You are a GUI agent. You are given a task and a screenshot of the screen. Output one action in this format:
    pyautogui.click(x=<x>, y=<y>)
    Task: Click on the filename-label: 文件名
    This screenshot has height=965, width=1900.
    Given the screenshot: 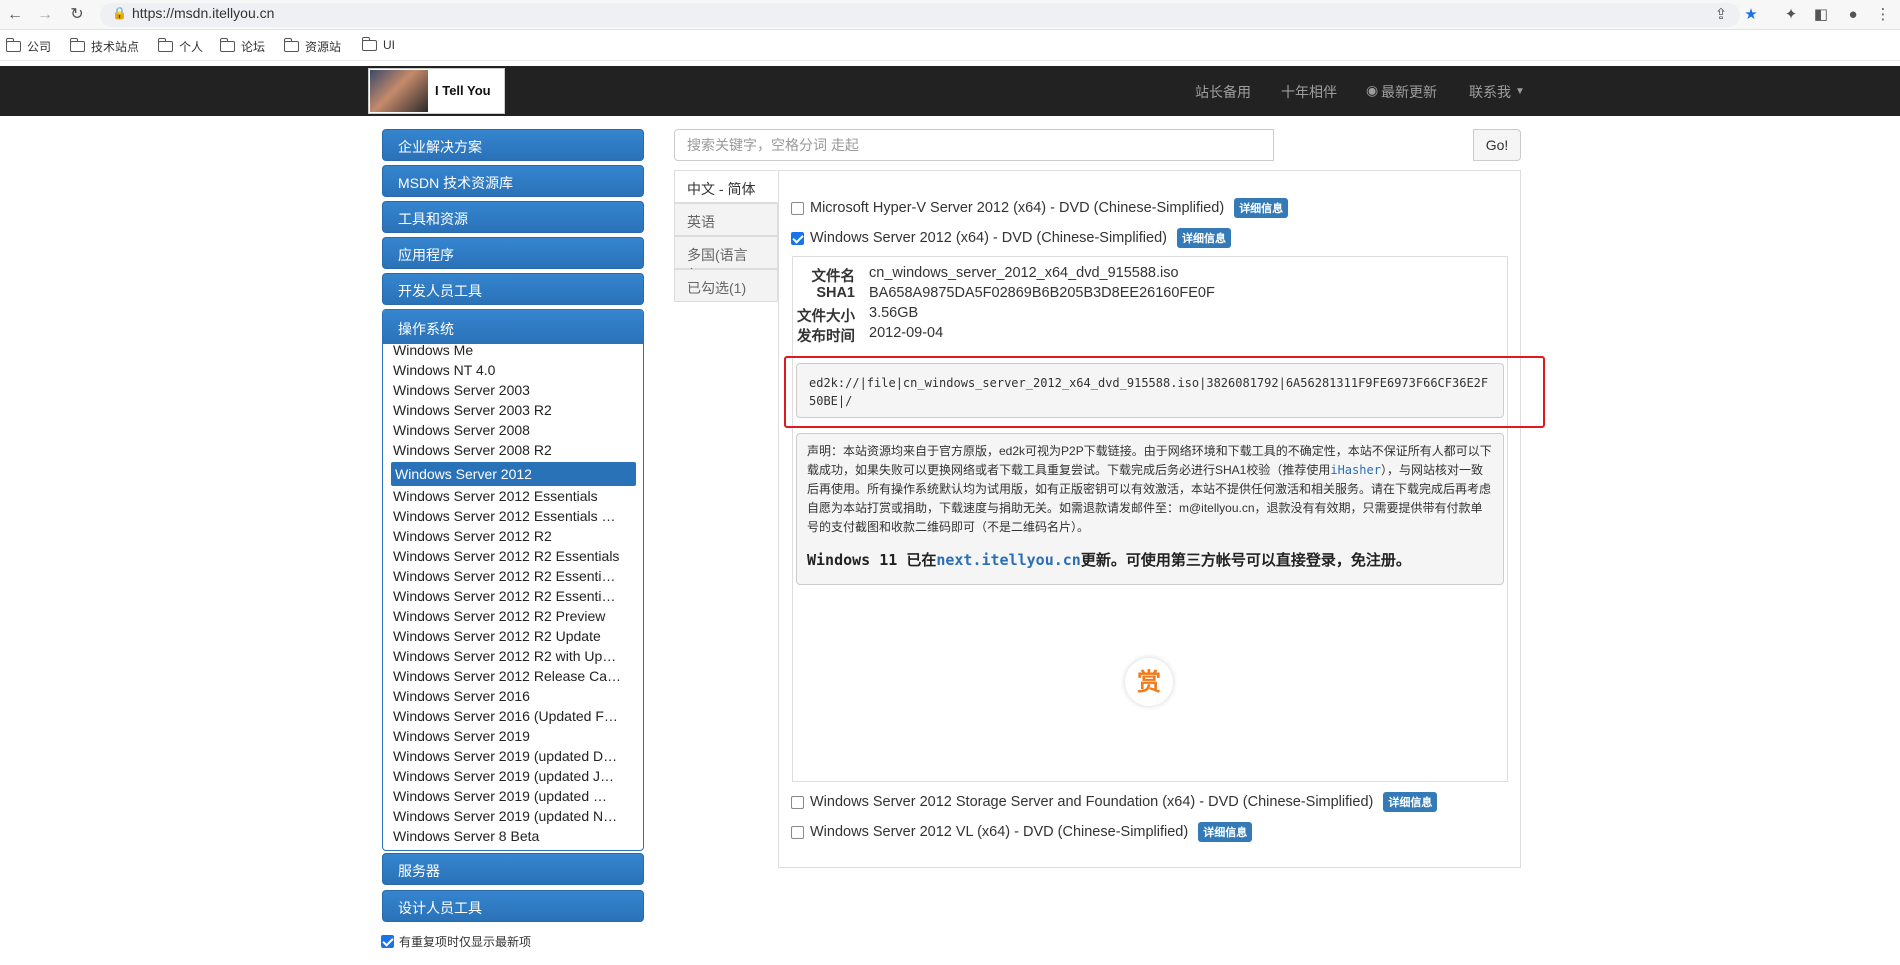 What is the action you would take?
    pyautogui.click(x=833, y=277)
    